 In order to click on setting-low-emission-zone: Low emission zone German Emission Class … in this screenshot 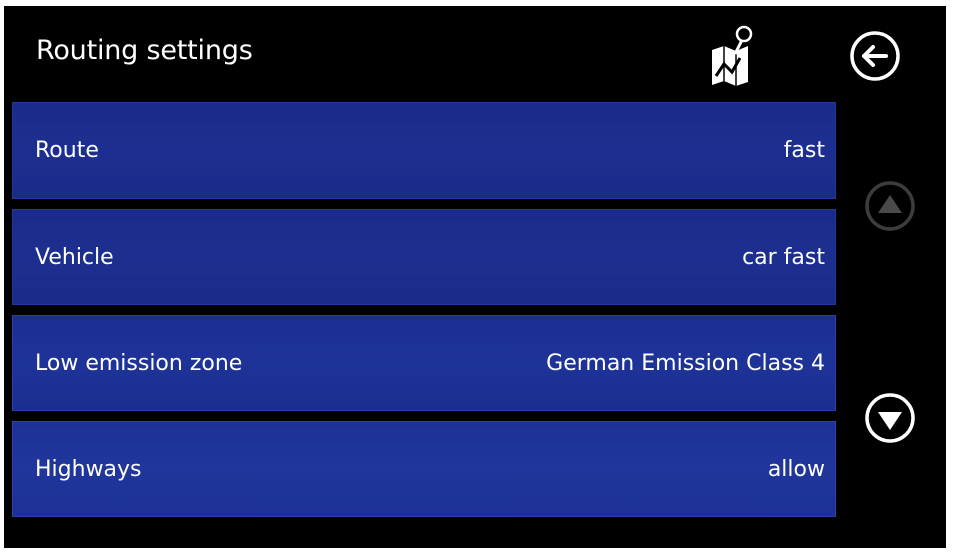, I will do `click(424, 363)`.